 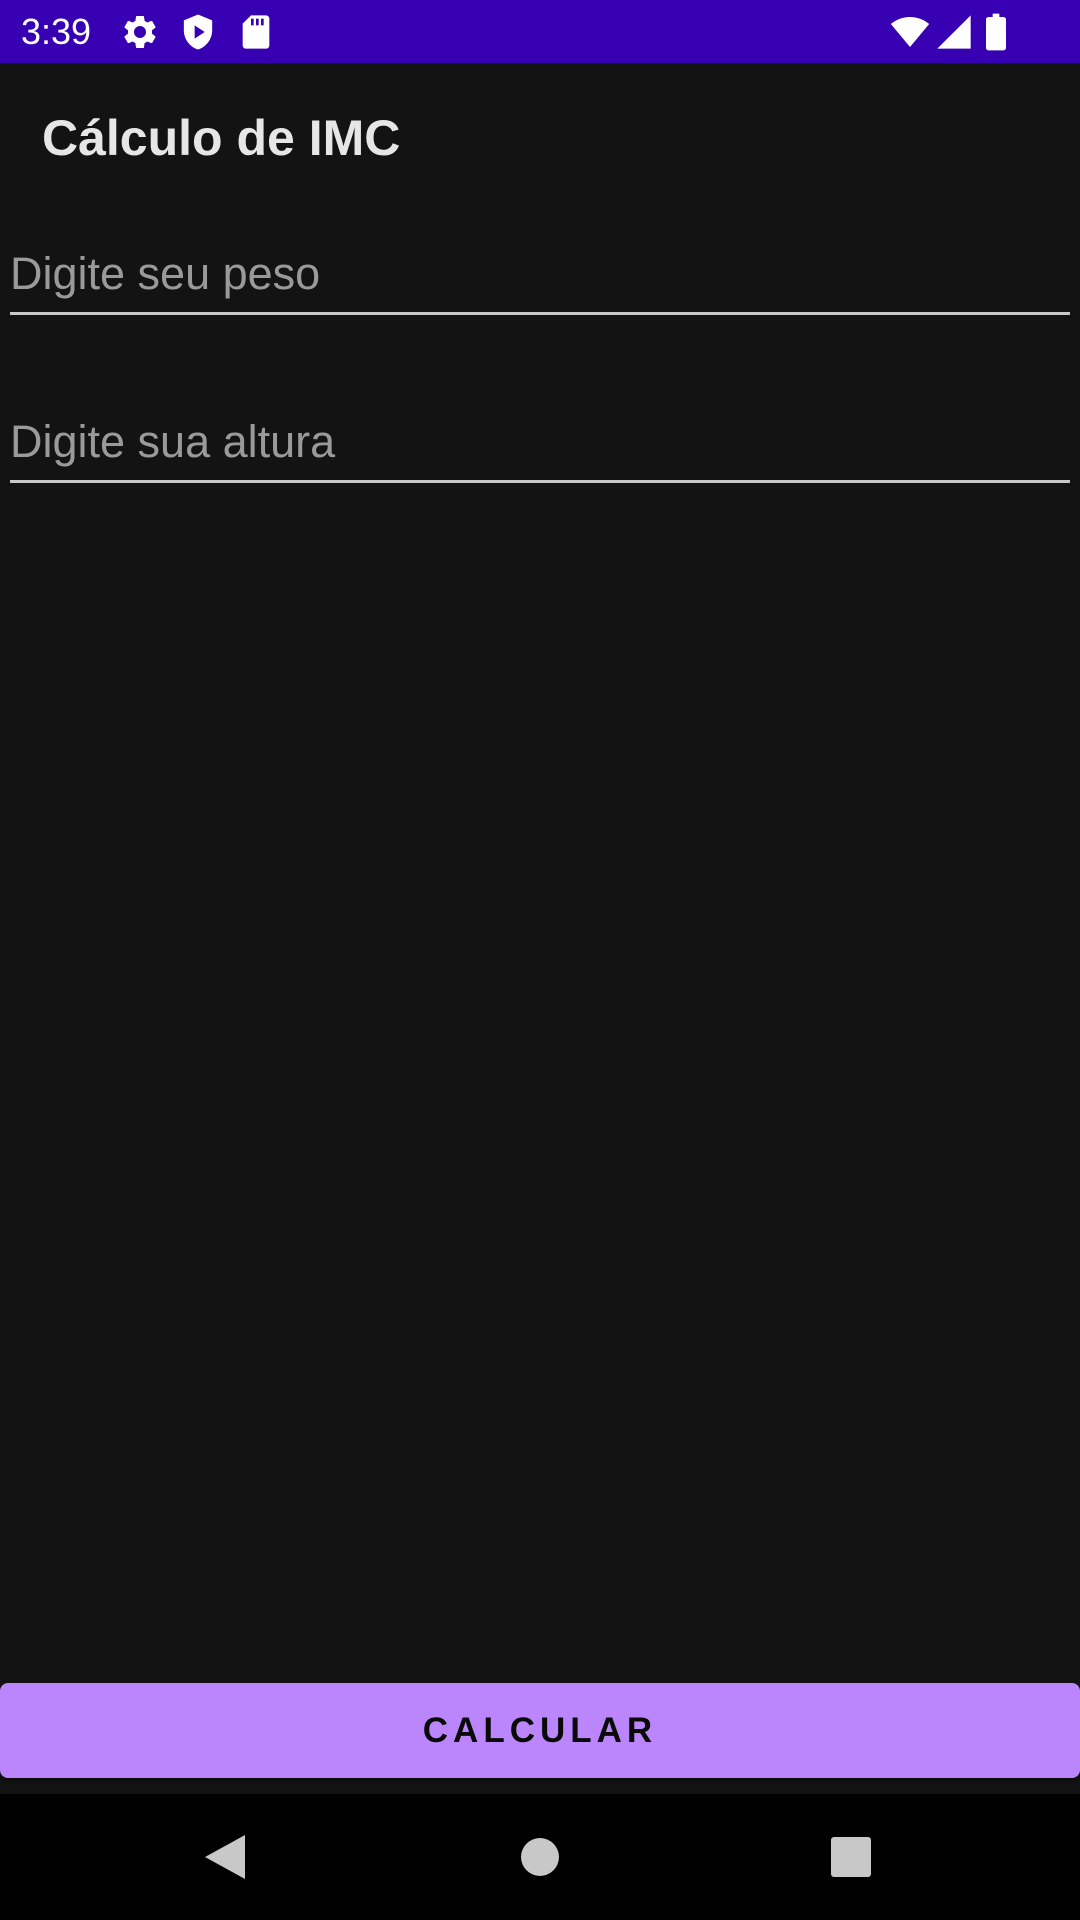 What do you see at coordinates (225, 1857) in the screenshot?
I see `back-icon` at bounding box center [225, 1857].